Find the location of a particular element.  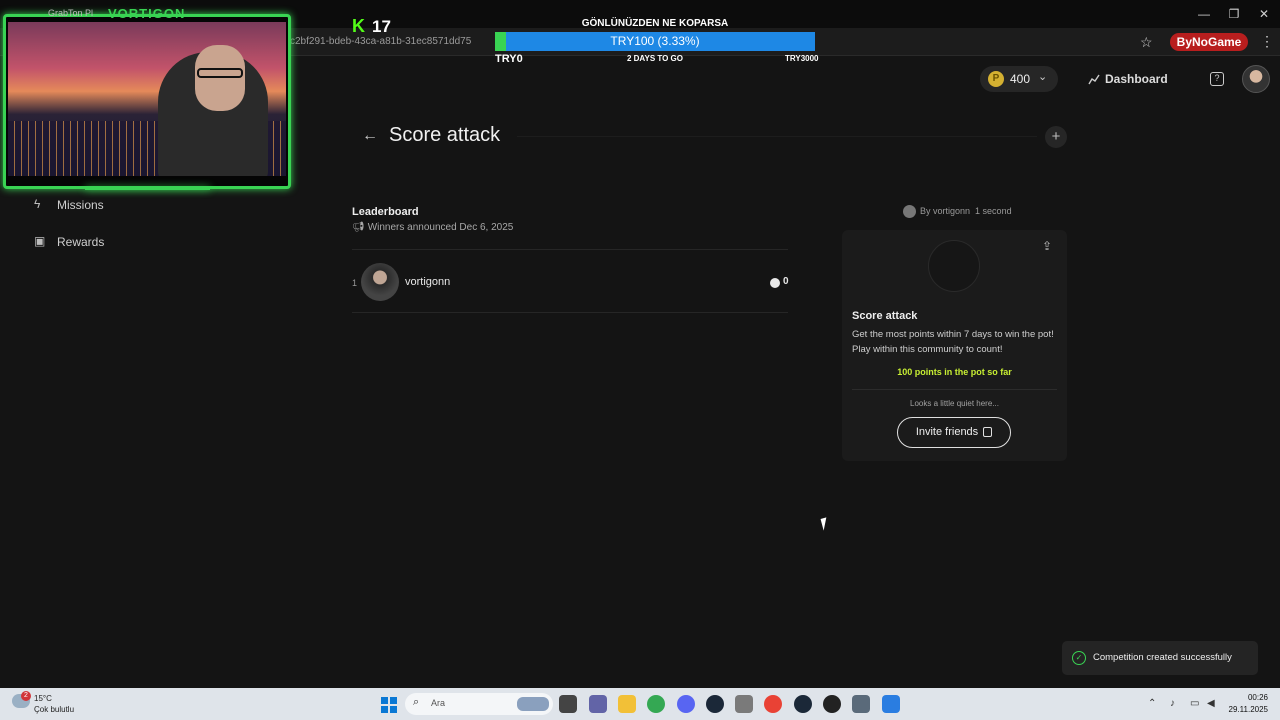

chrome-profile-icon is located at coordinates (773, 704).